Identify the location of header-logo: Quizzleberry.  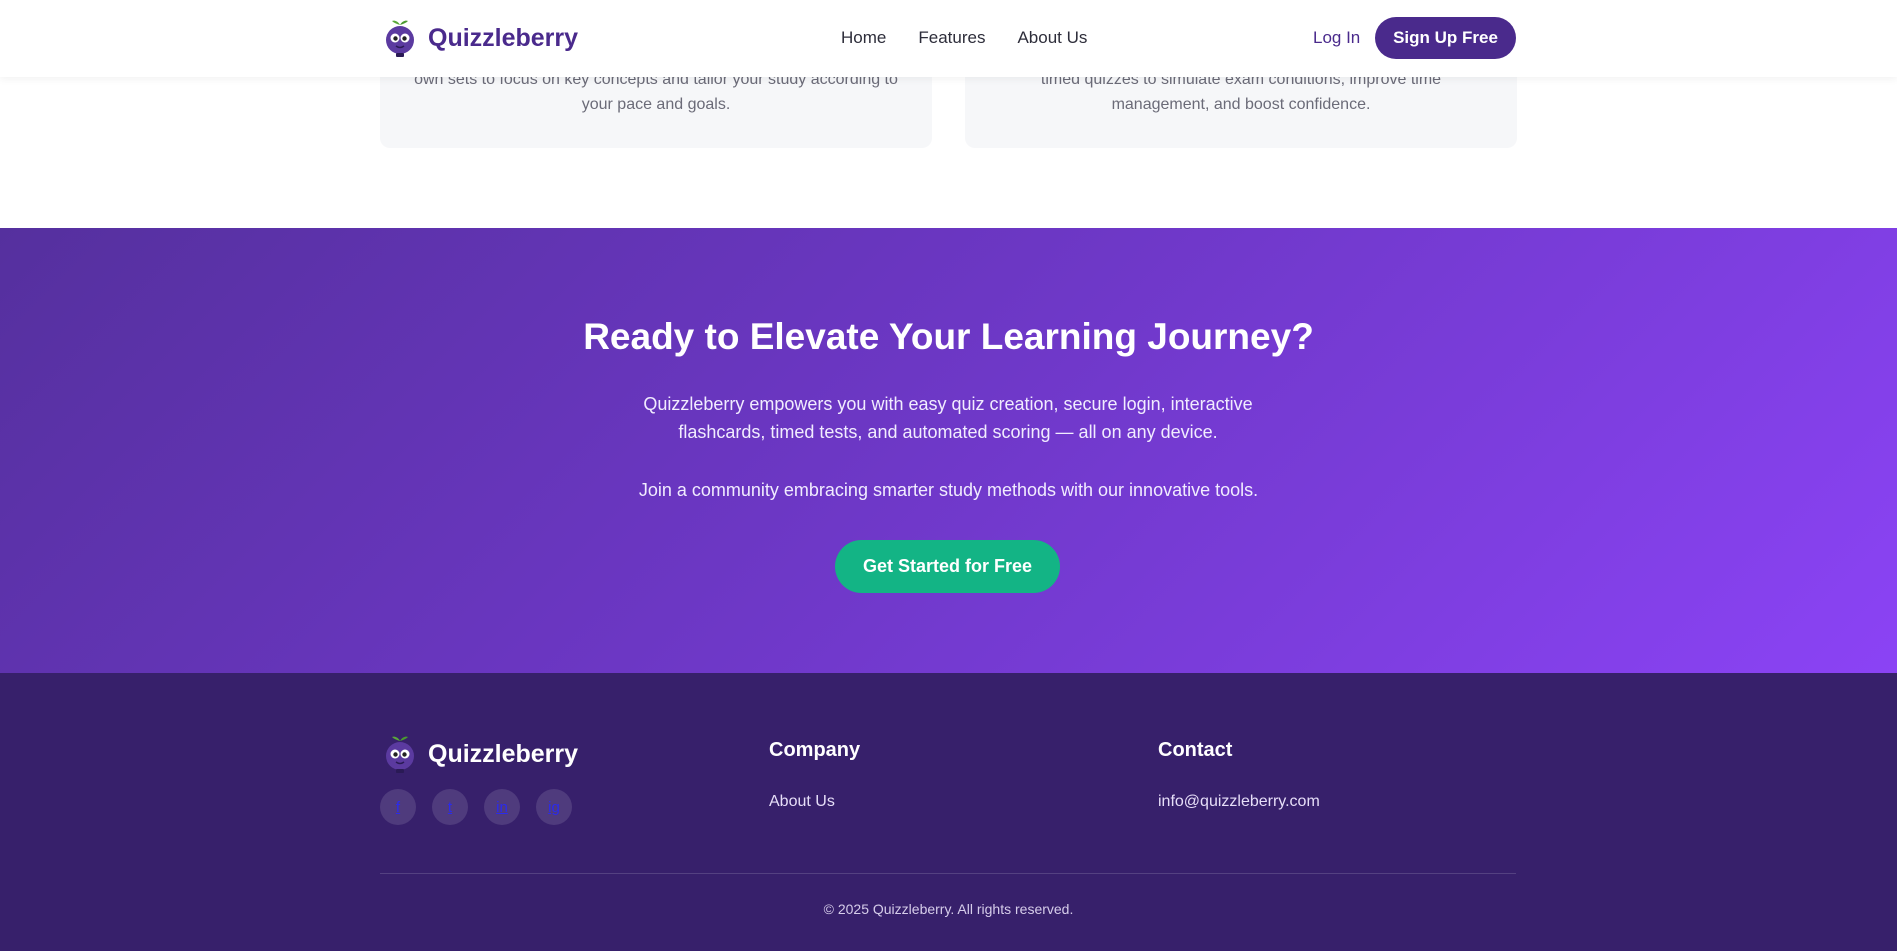
(481, 38).